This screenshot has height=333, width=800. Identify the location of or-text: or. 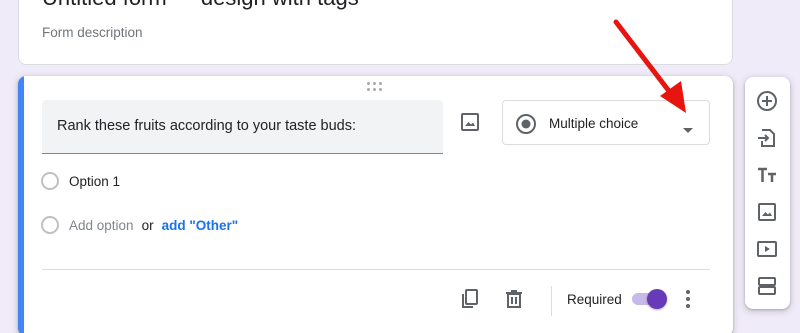
(147, 225).